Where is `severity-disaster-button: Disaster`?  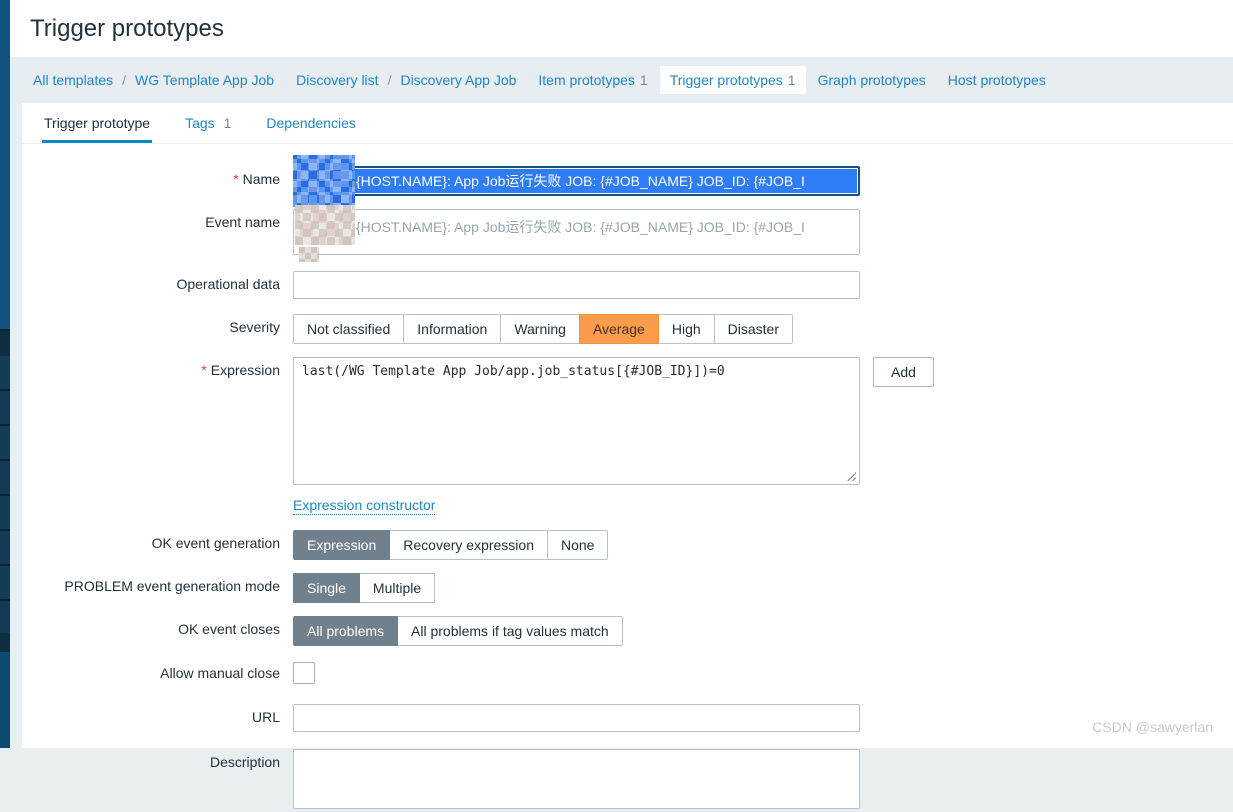 severity-disaster-button: Disaster is located at coordinates (753, 329).